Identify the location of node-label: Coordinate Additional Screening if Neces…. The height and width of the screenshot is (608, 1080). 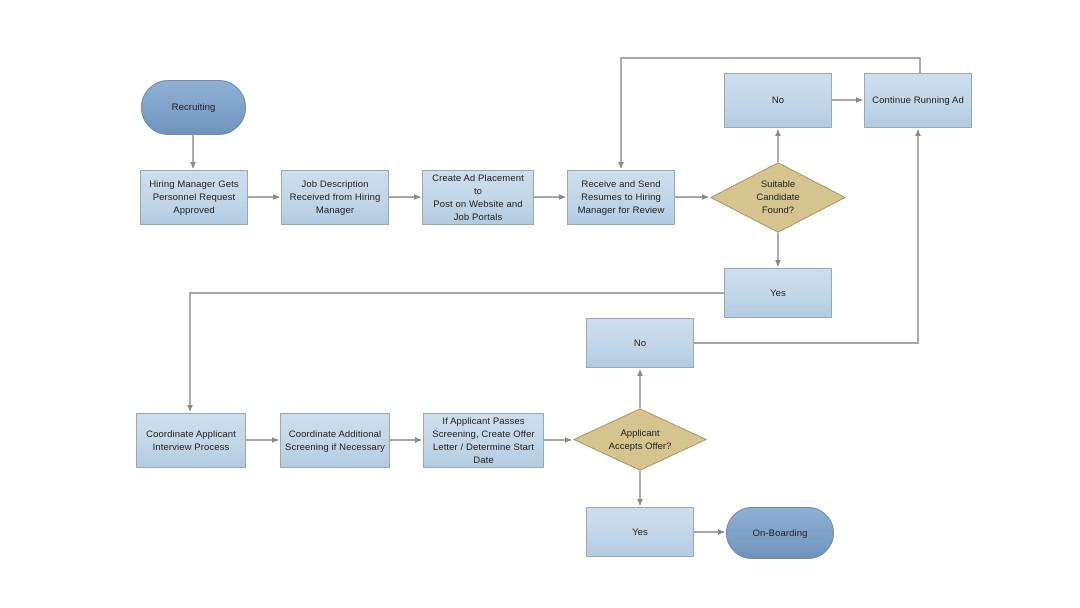
(335, 440).